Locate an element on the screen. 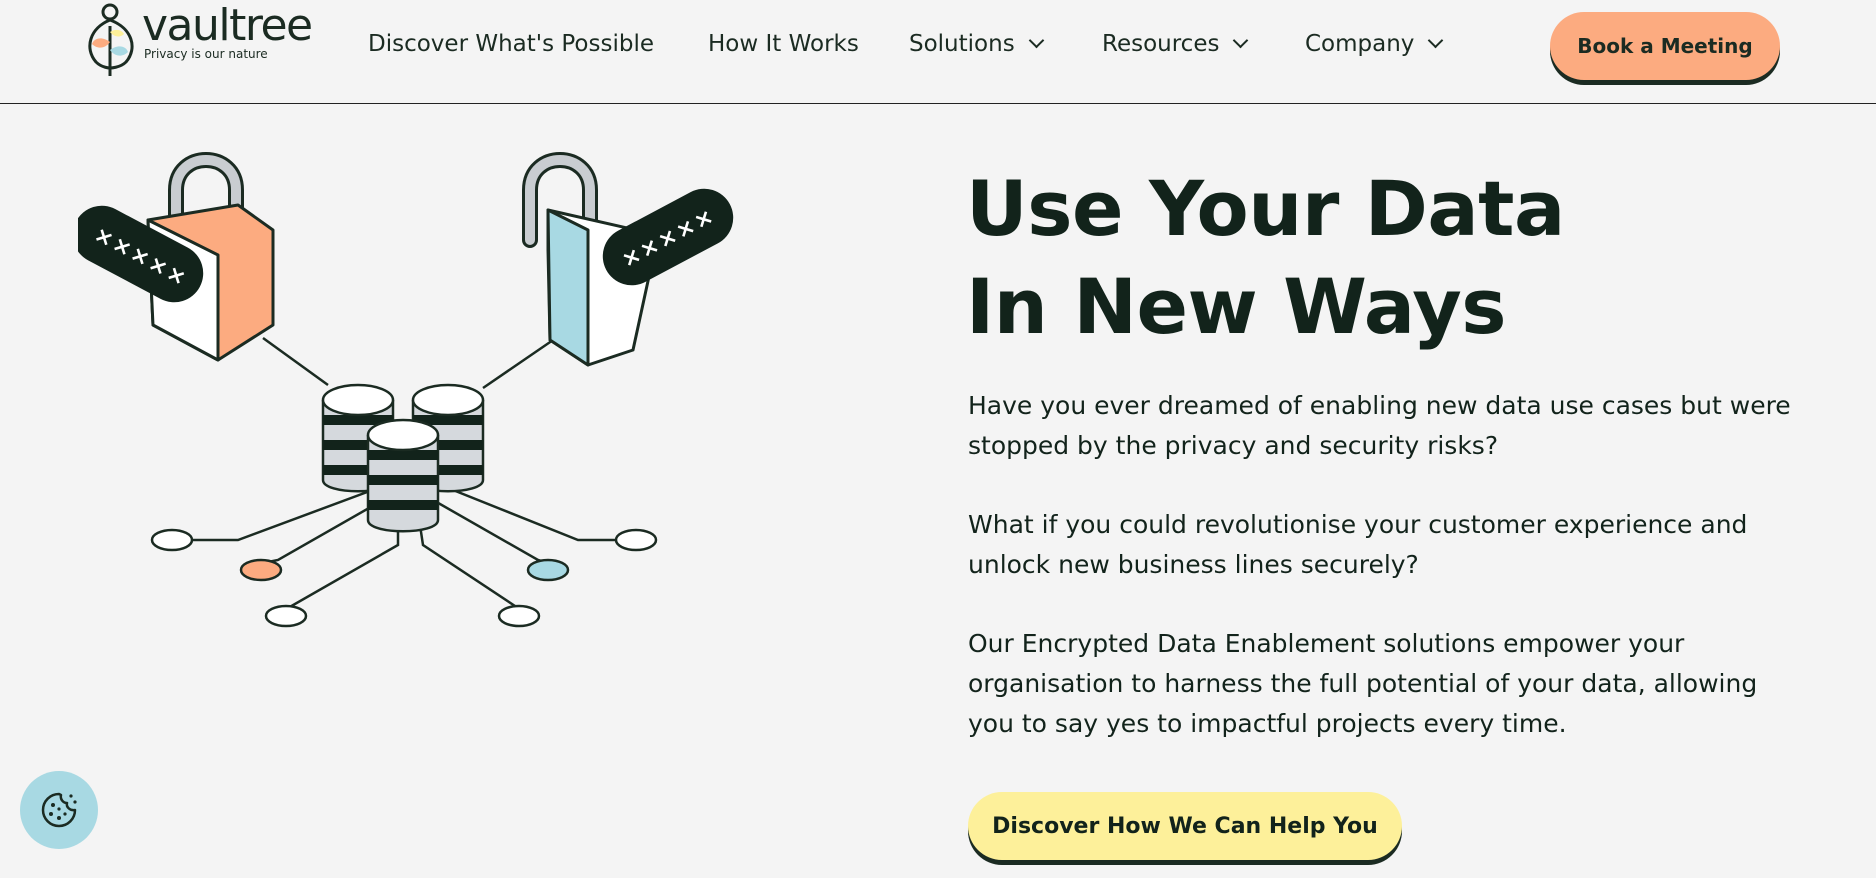  nav-item-label: Discover What's Possible is located at coordinates (511, 44).